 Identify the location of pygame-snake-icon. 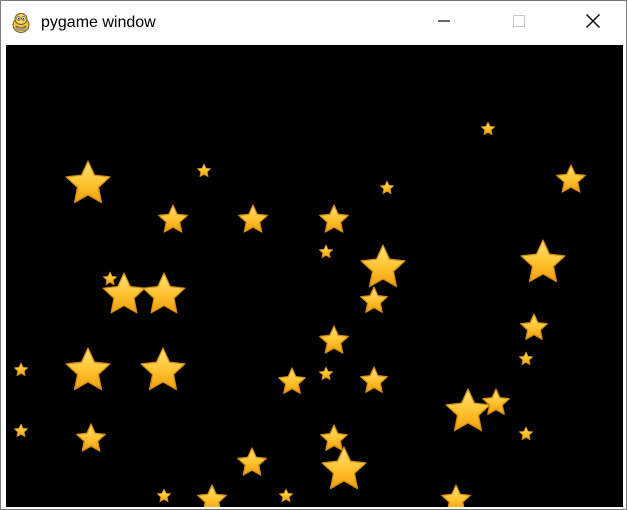
(21, 23).